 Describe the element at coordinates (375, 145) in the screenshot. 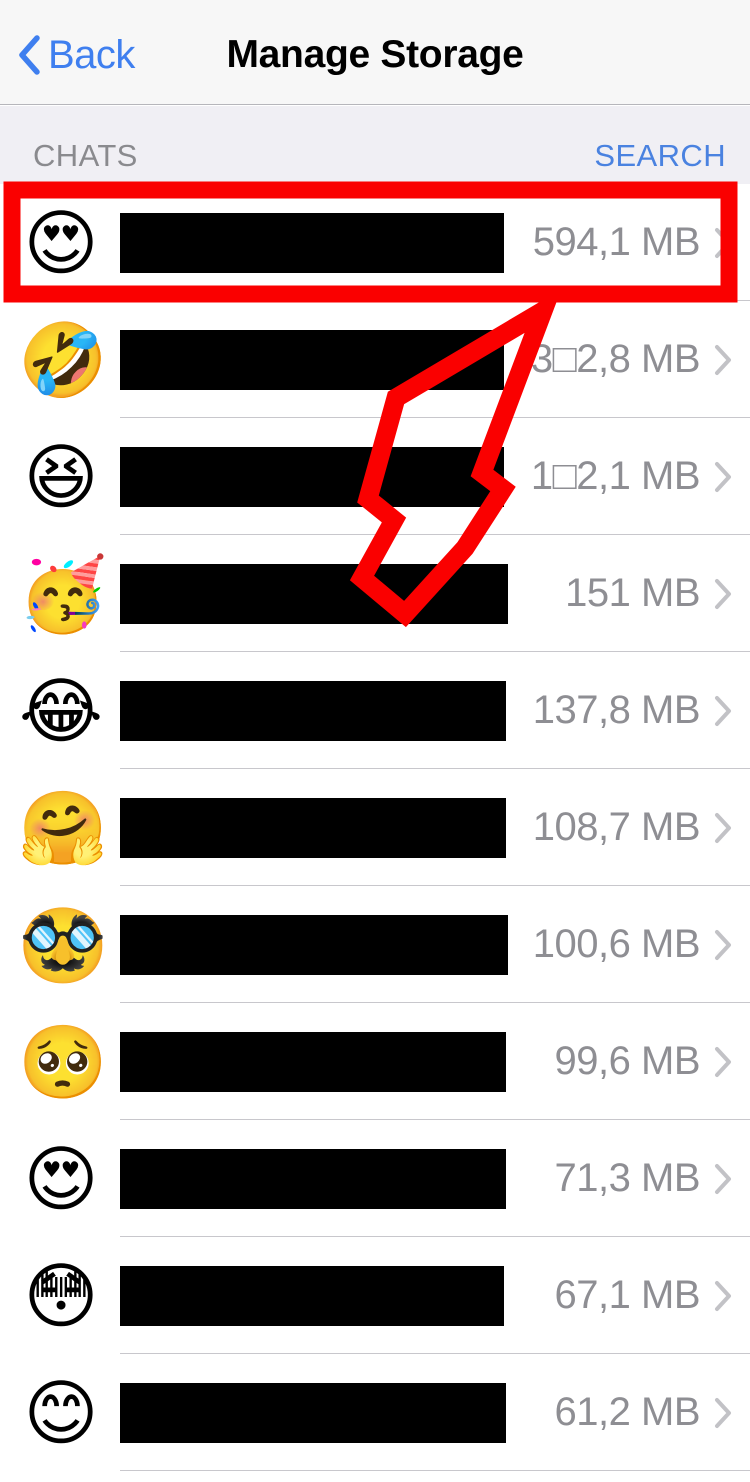

I see `section-header-bar: CHATS SEARCH` at that location.